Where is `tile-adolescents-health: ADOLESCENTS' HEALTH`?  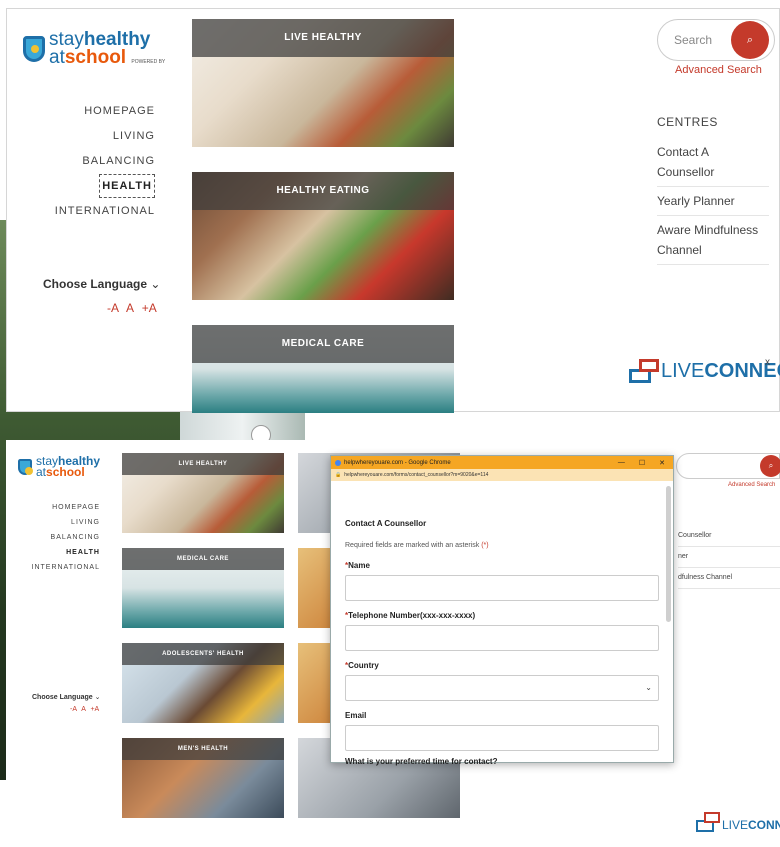 tile-adolescents-health: ADOLESCENTS' HEALTH is located at coordinates (203, 683).